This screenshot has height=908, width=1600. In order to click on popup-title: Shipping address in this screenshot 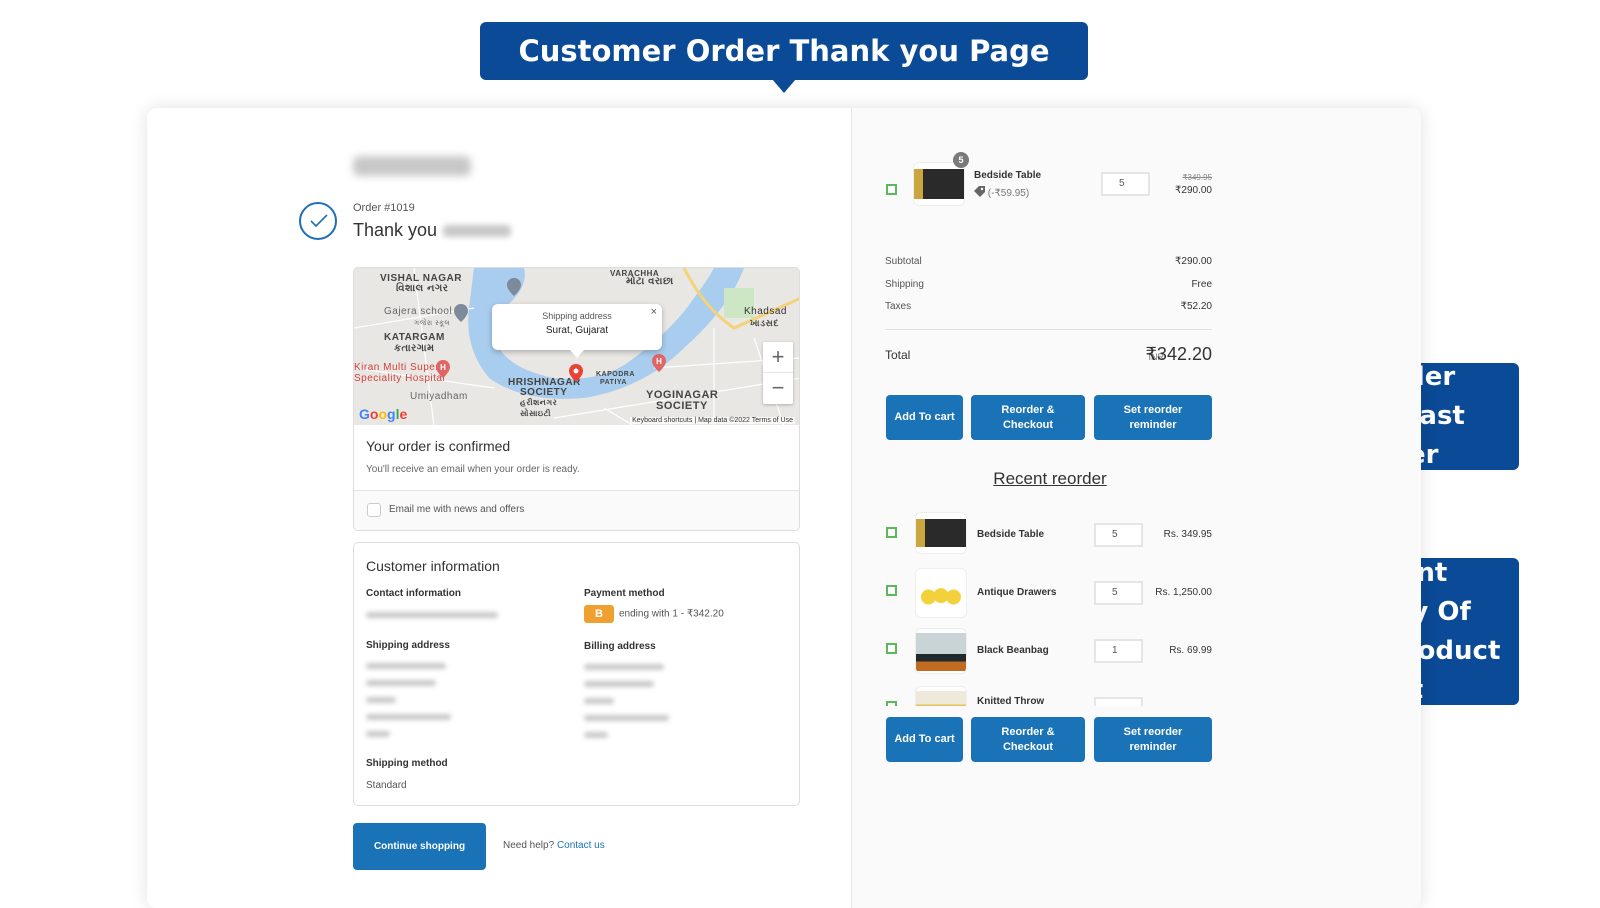, I will do `click(577, 316)`.